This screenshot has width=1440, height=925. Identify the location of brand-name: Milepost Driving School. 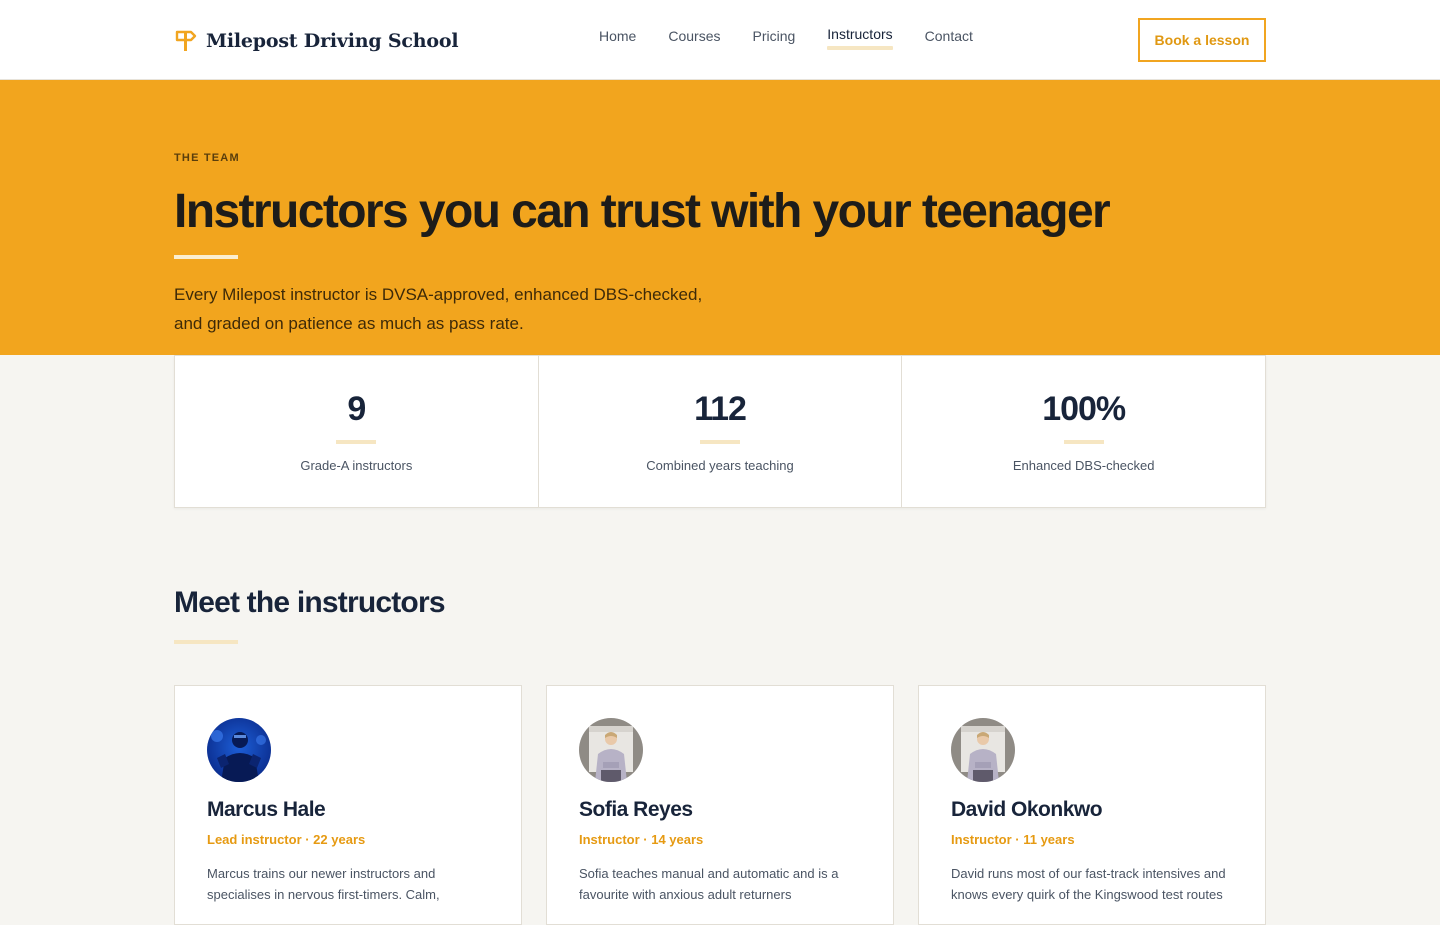
(332, 41).